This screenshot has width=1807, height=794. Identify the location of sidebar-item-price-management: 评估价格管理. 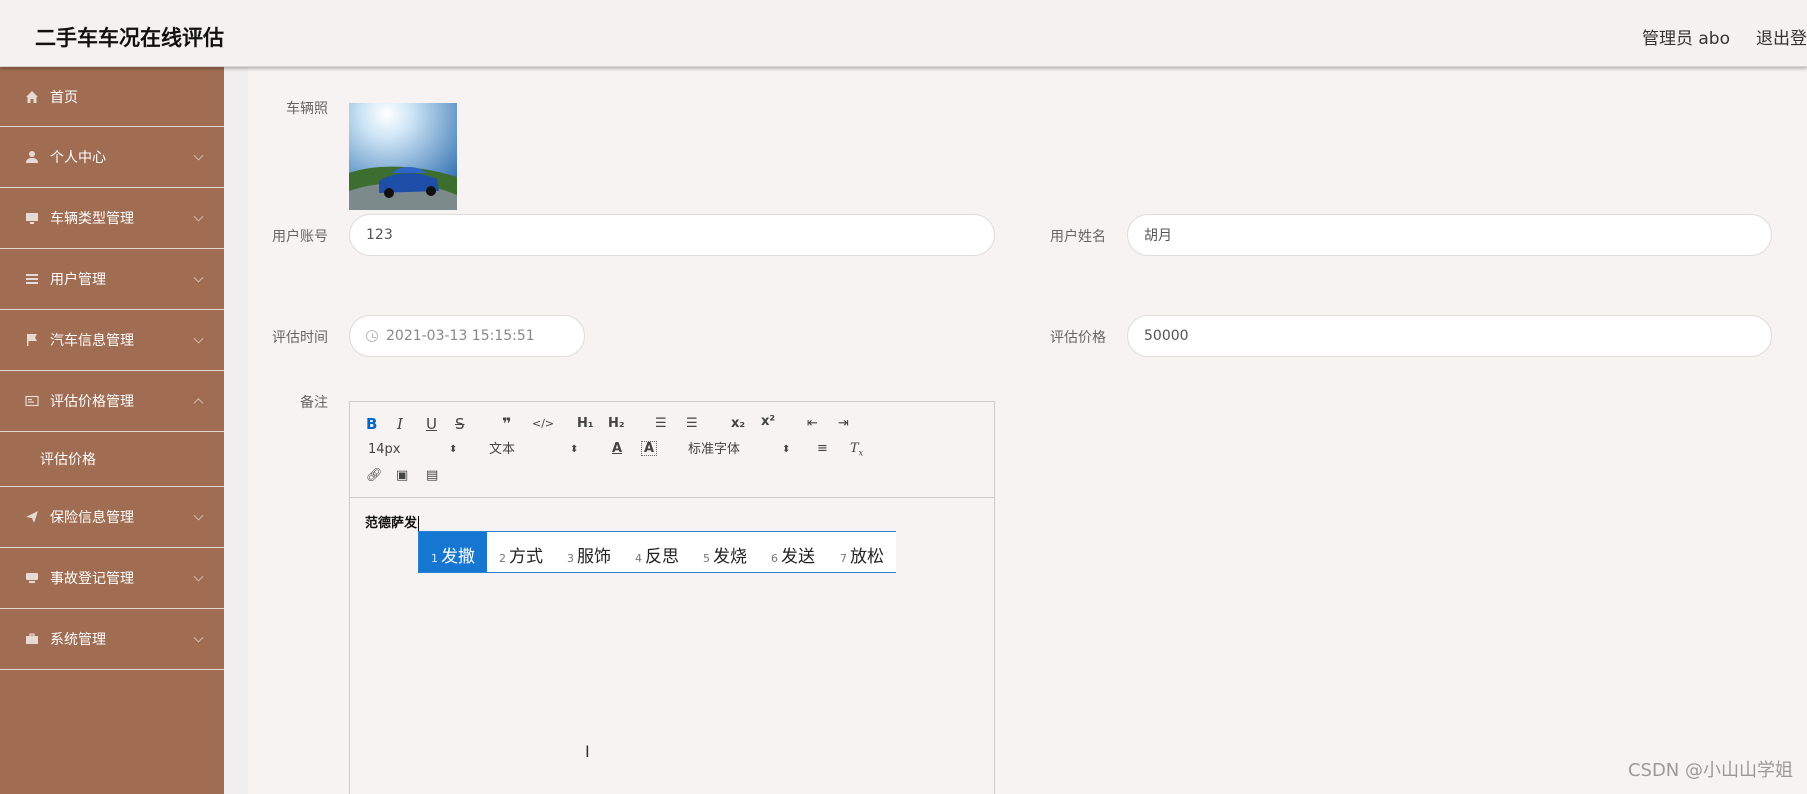
(112, 401).